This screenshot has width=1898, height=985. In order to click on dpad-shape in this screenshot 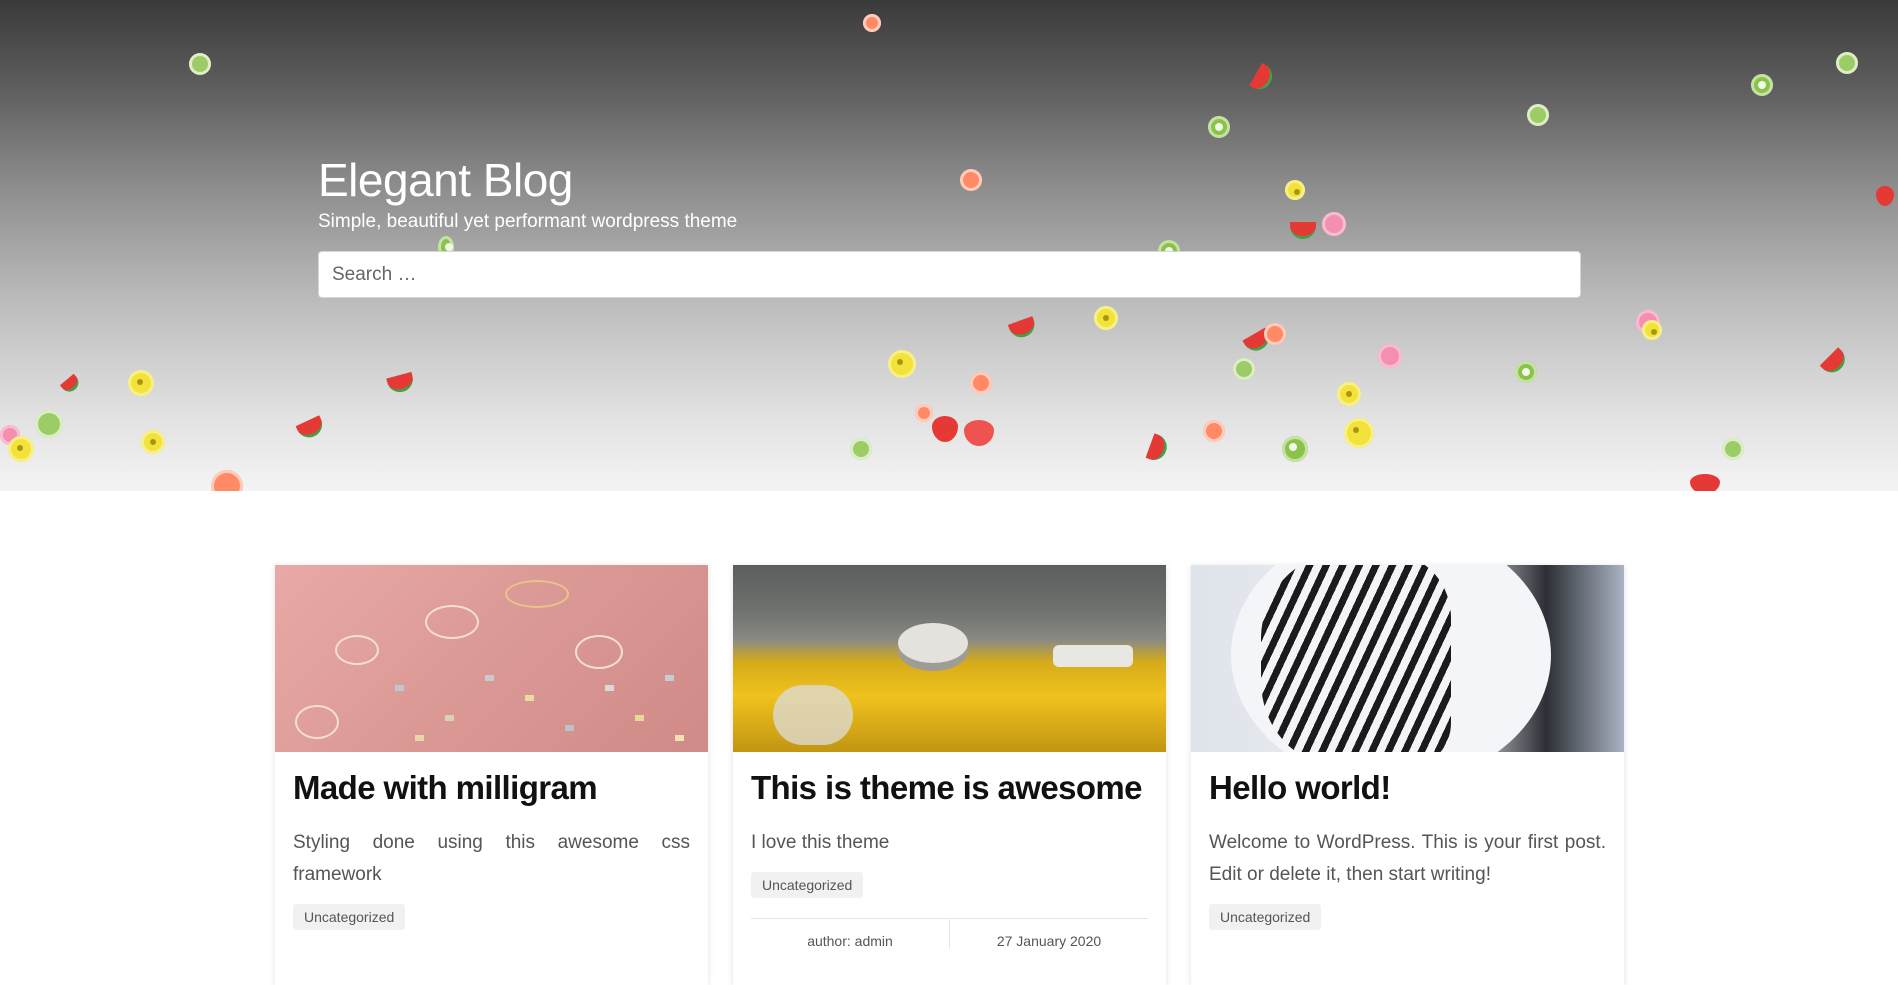, I will do `click(1093, 656)`.